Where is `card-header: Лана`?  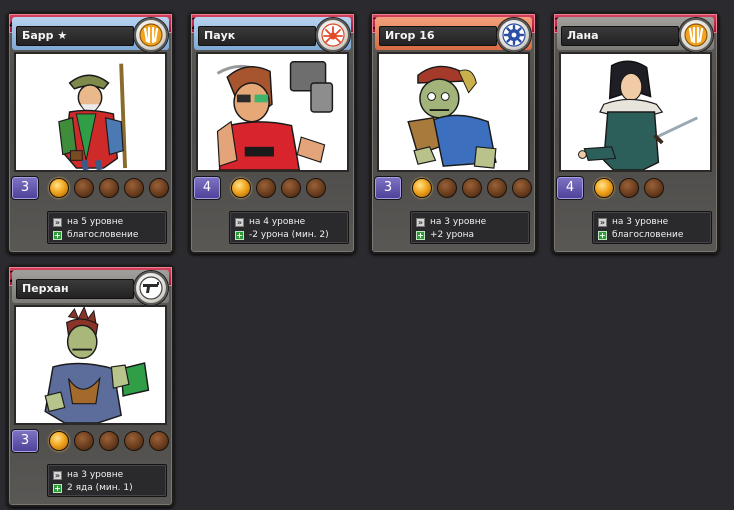 card-header: Лана is located at coordinates (635, 34).